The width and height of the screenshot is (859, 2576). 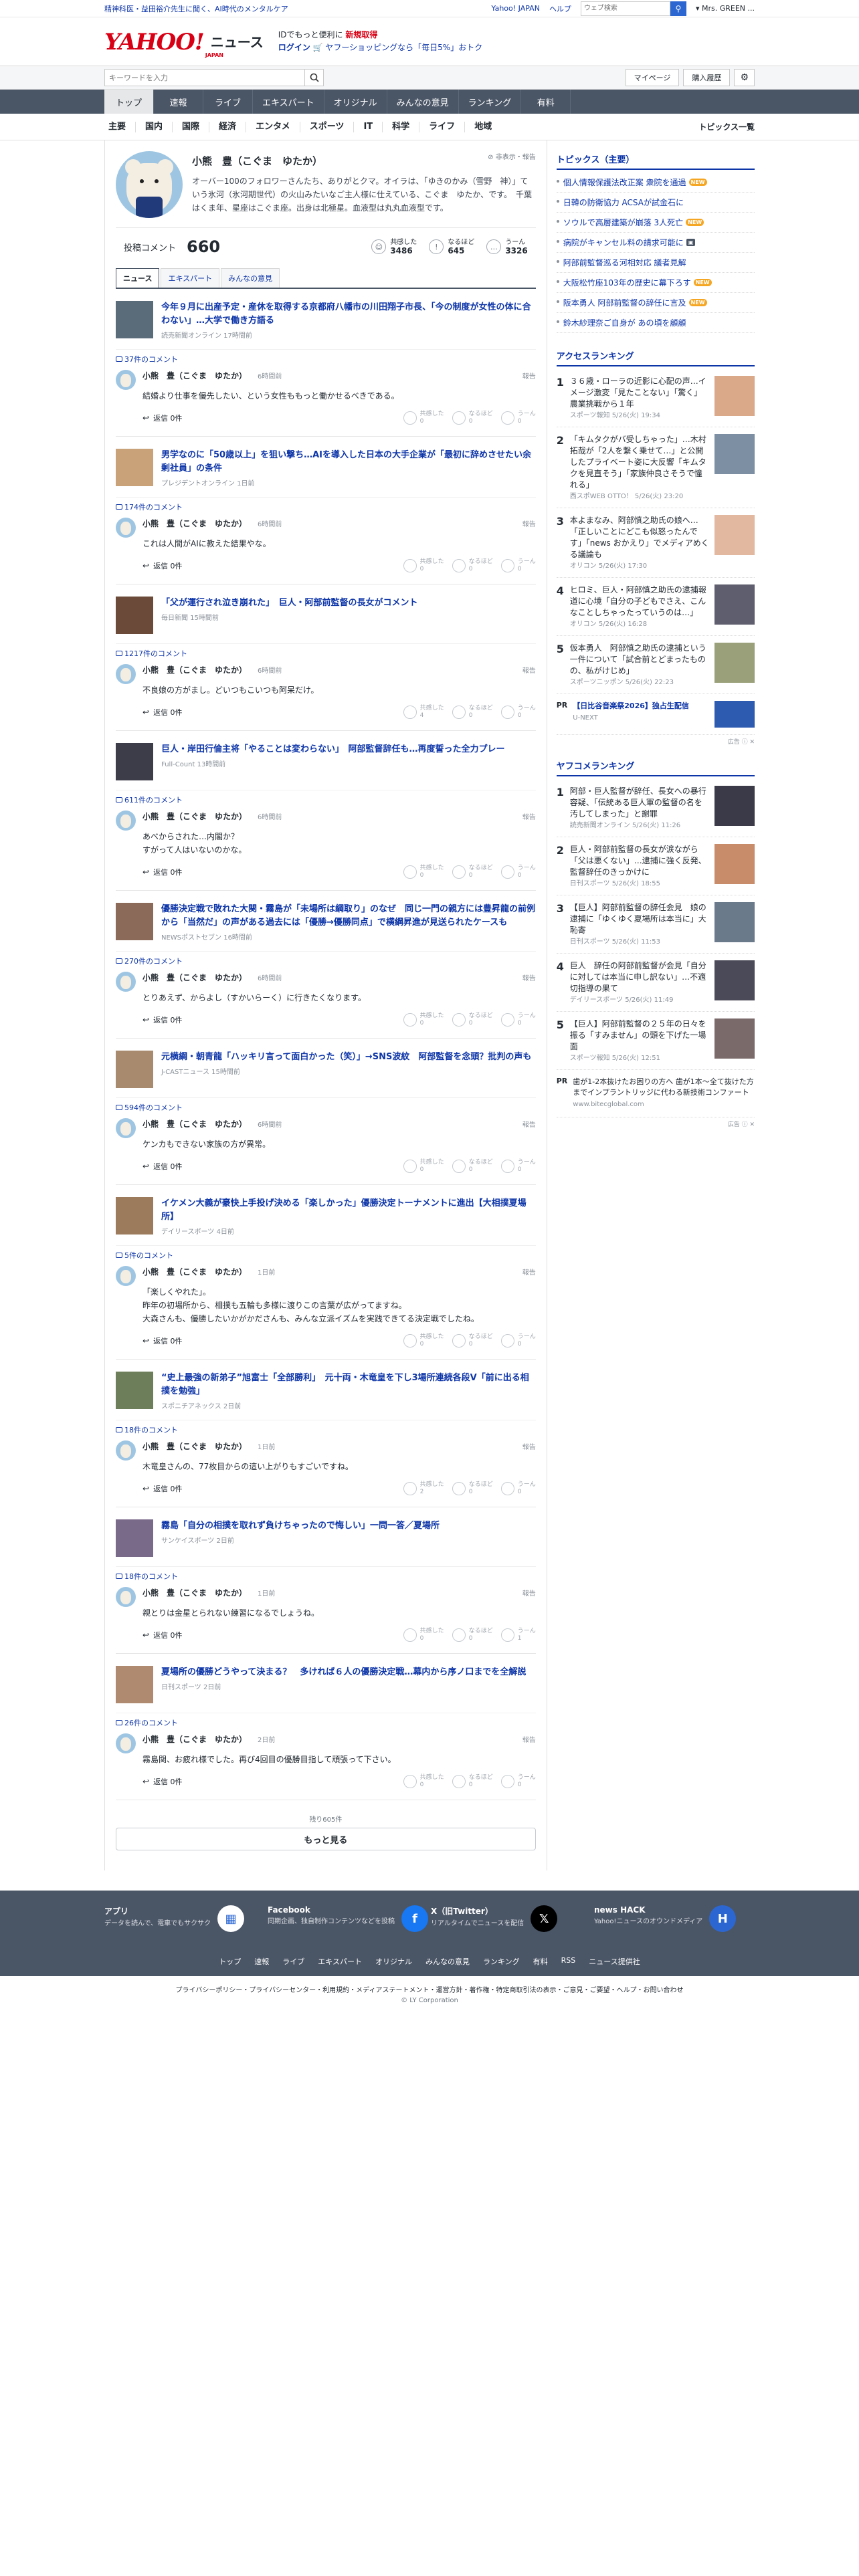 What do you see at coordinates (154, 127) in the screenshot?
I see `cat-domestic: 国内` at bounding box center [154, 127].